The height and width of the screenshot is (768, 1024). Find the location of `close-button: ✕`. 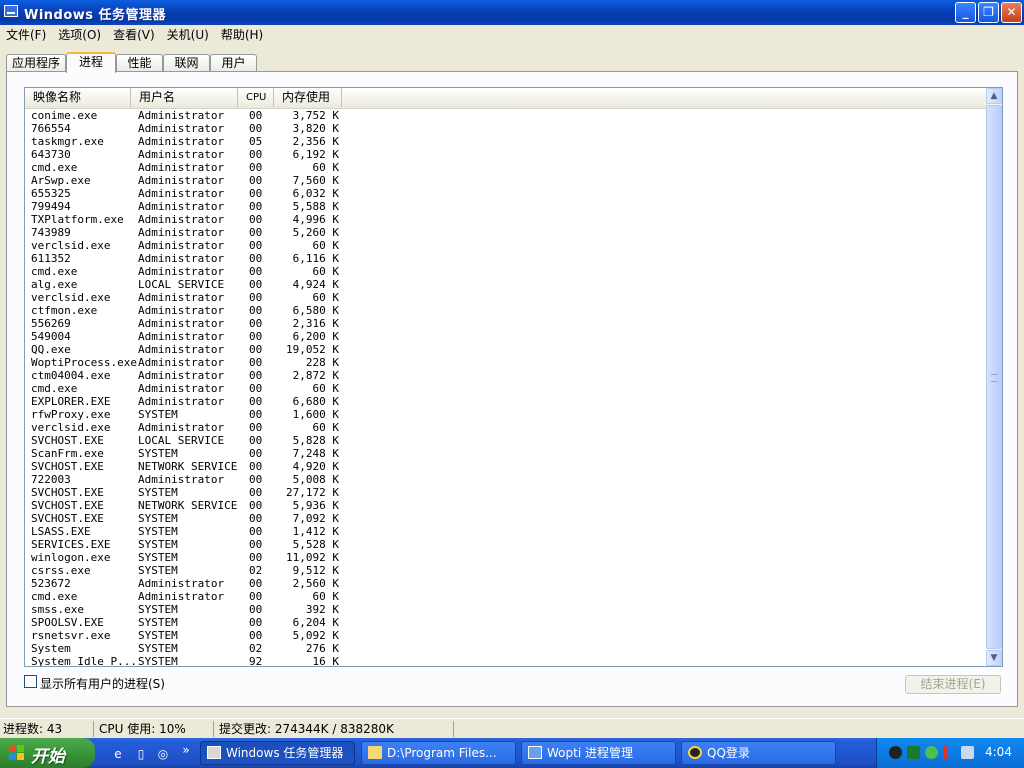

close-button: ✕ is located at coordinates (1011, 12).